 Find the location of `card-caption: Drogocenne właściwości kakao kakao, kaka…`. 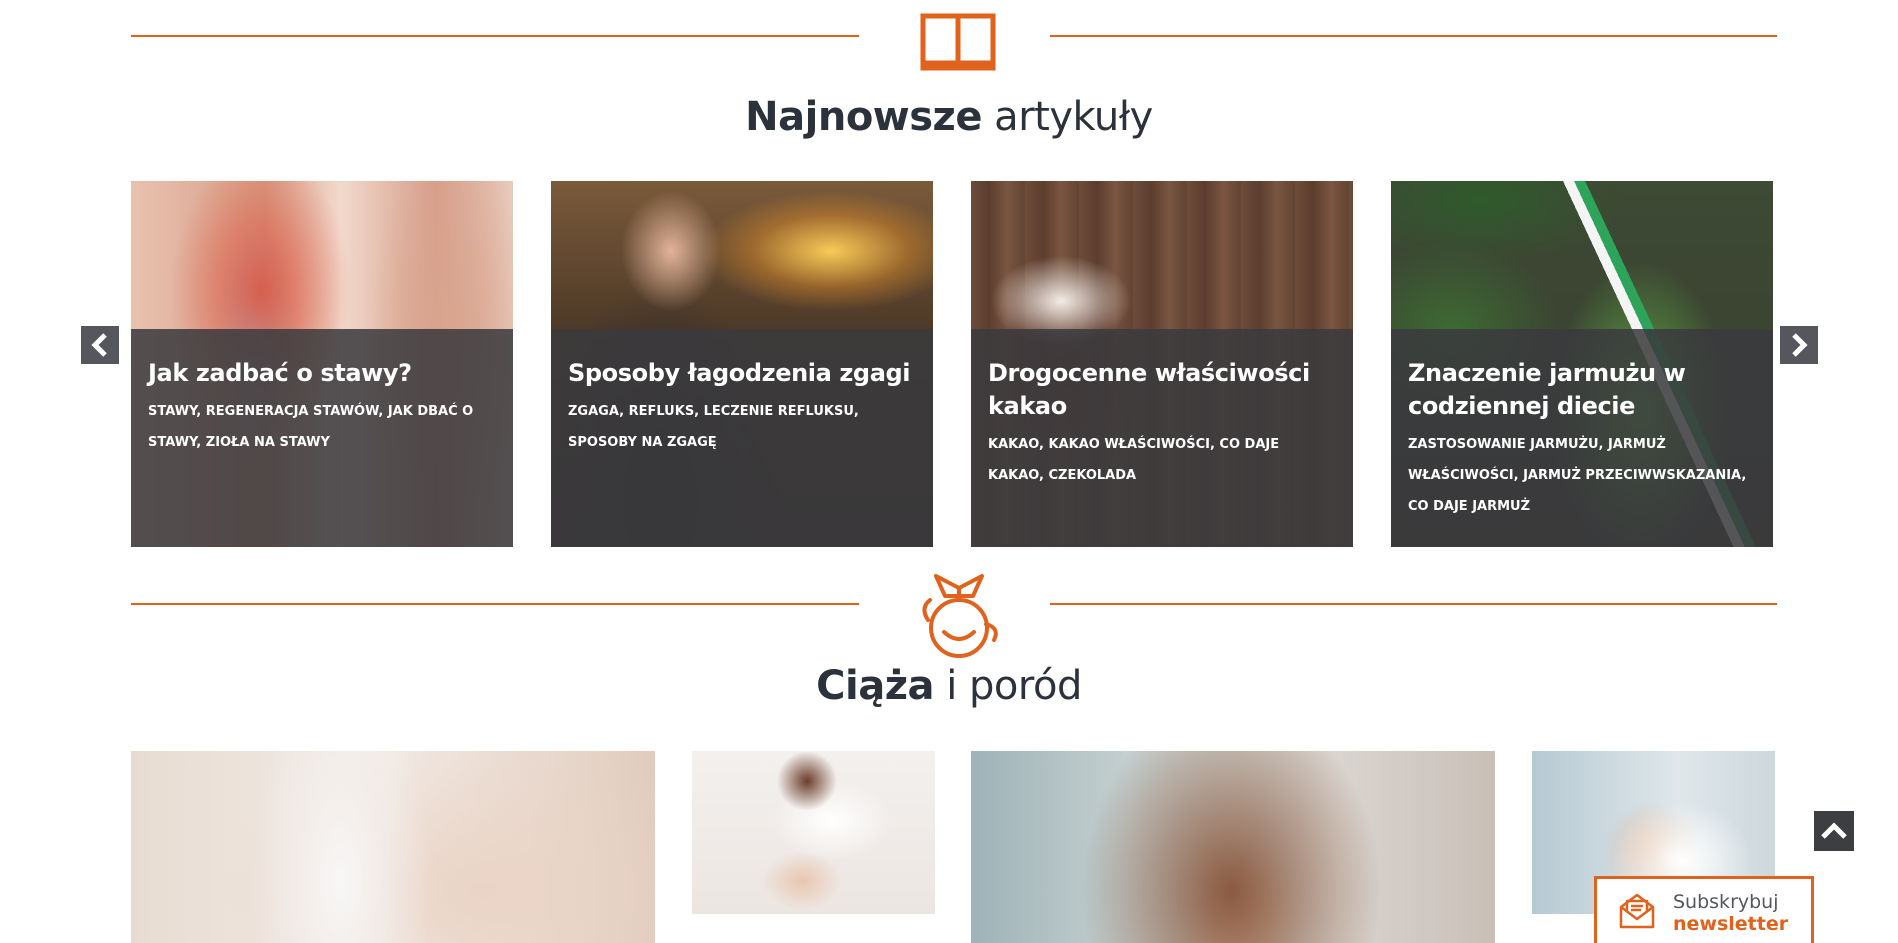

card-caption: Drogocenne właściwości kakao kakao, kaka… is located at coordinates (1162, 438).